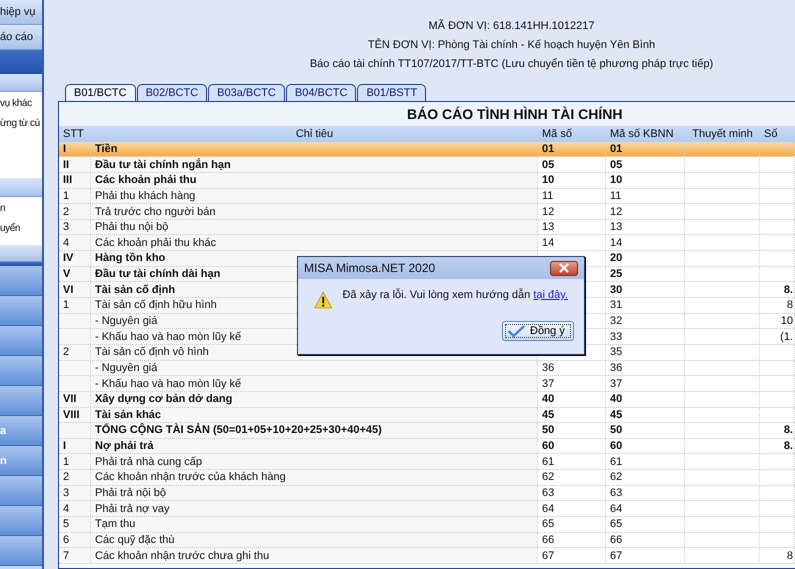 Image resolution: width=795 pixels, height=569 pixels. I want to click on report-name: Báo cáo tài chính TT107/2017/TT-BTC (Lưu chuyển tiền tệ phương pháp trực tiếp), so click(512, 64).